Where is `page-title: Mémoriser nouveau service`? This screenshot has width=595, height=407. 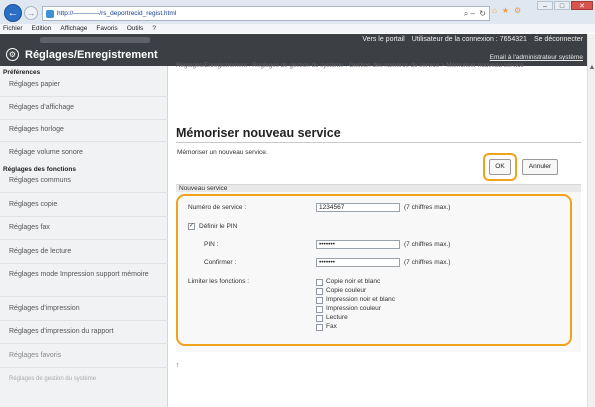 page-title: Mémoriser nouveau service is located at coordinates (258, 133).